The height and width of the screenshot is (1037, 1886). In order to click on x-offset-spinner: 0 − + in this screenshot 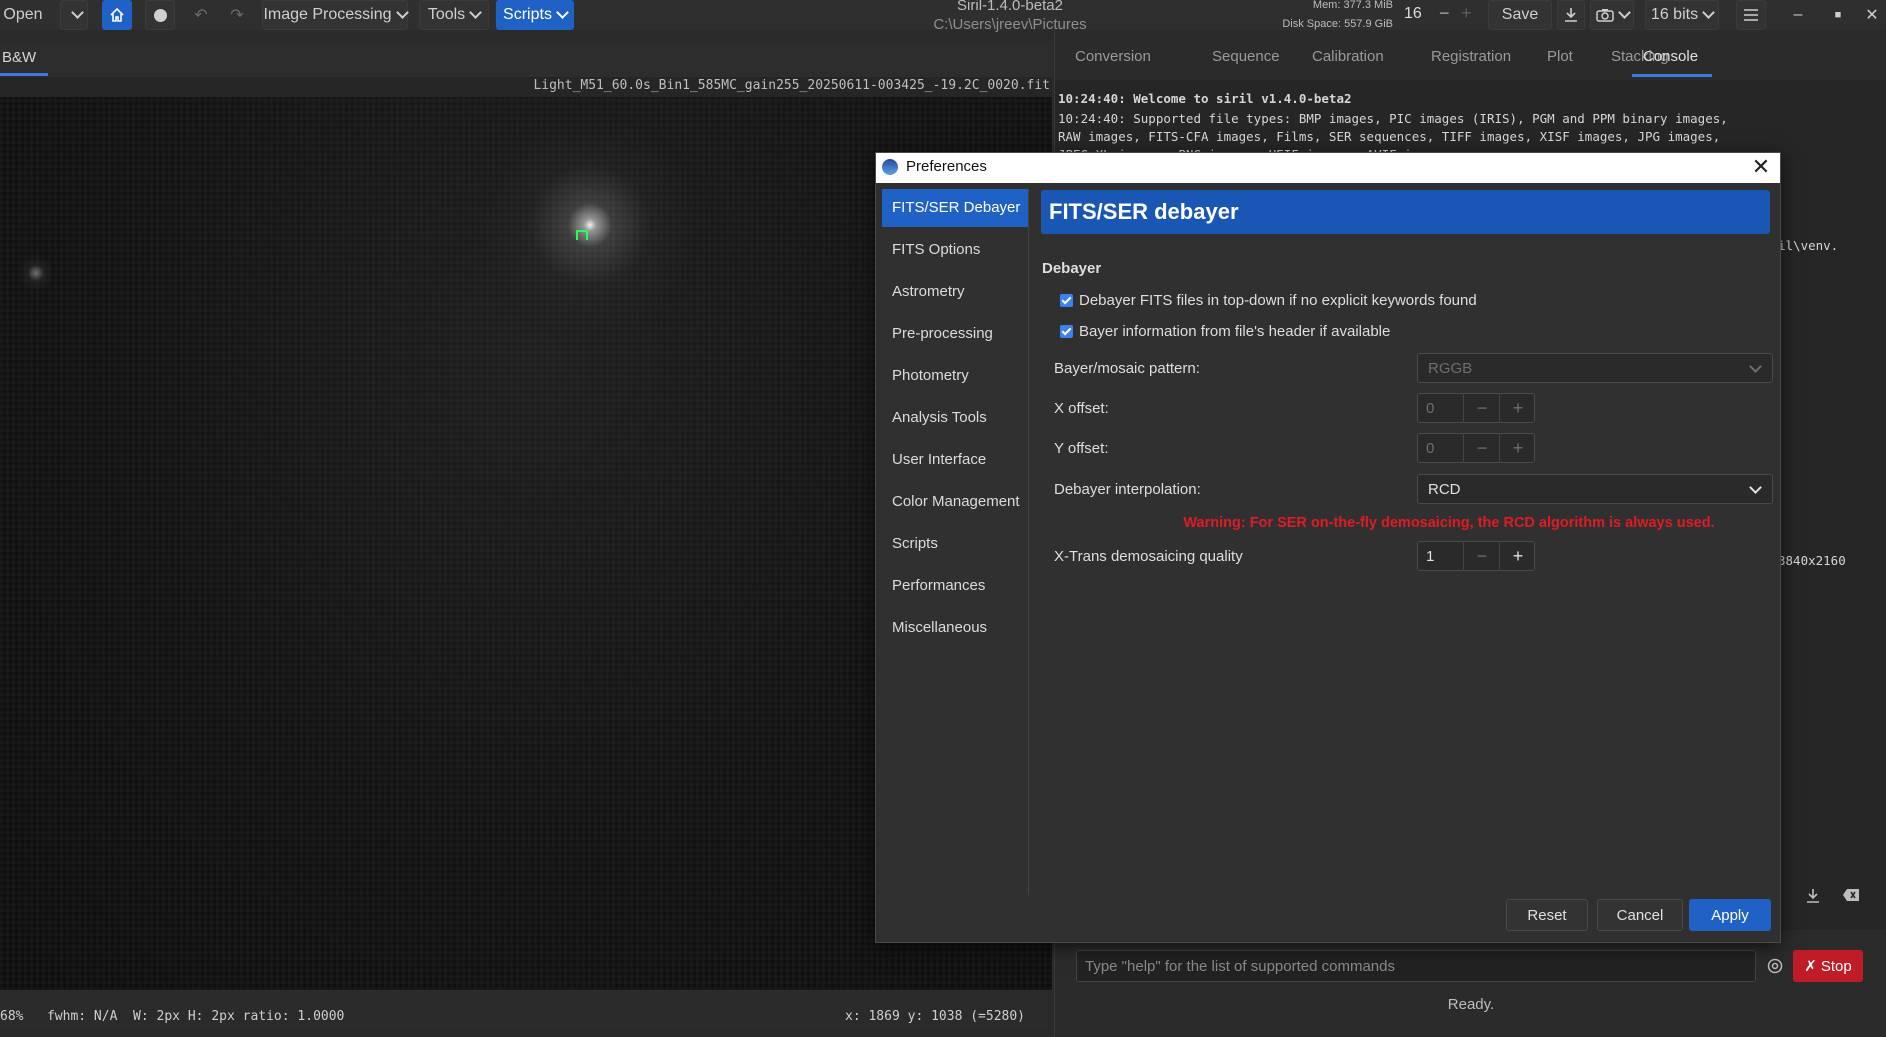, I will do `click(1476, 408)`.